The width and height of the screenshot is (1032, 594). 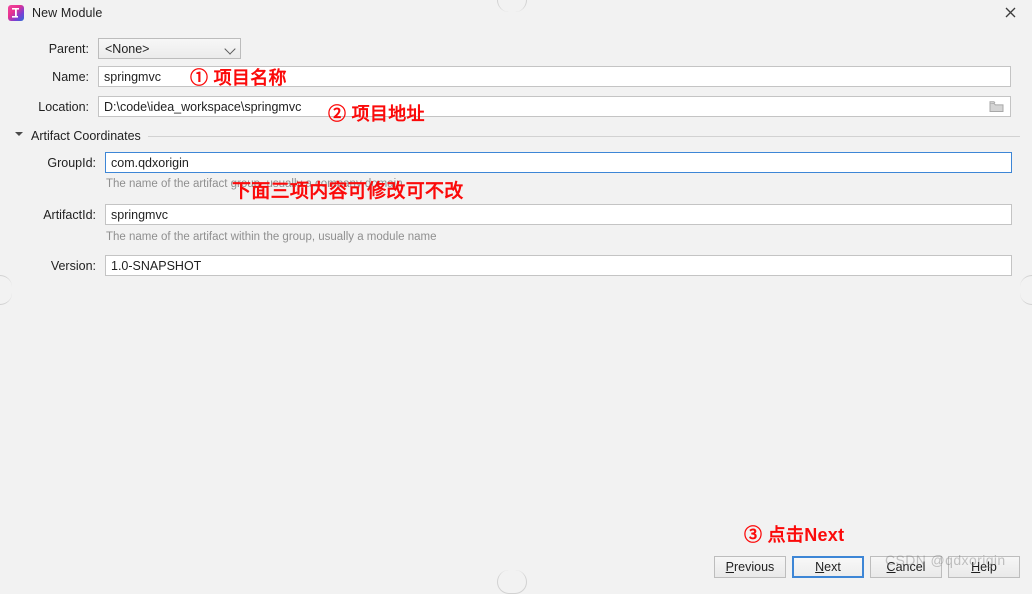 I want to click on next-button-label: Next, so click(x=828, y=567).